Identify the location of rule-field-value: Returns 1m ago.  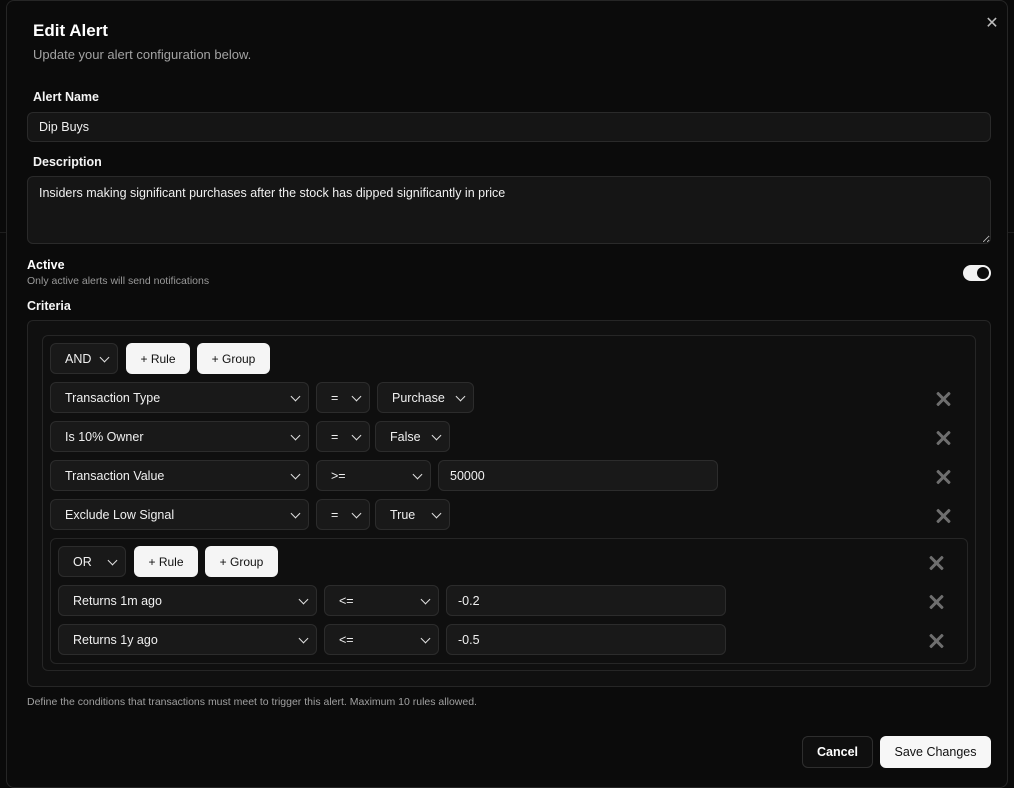
(117, 600).